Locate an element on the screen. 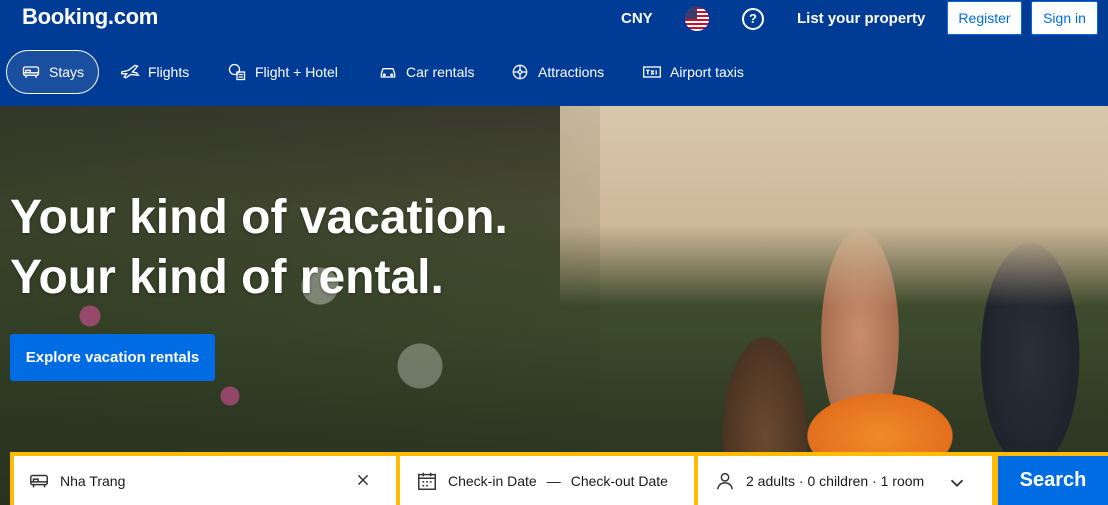  tab-label: Stays is located at coordinates (66, 72).